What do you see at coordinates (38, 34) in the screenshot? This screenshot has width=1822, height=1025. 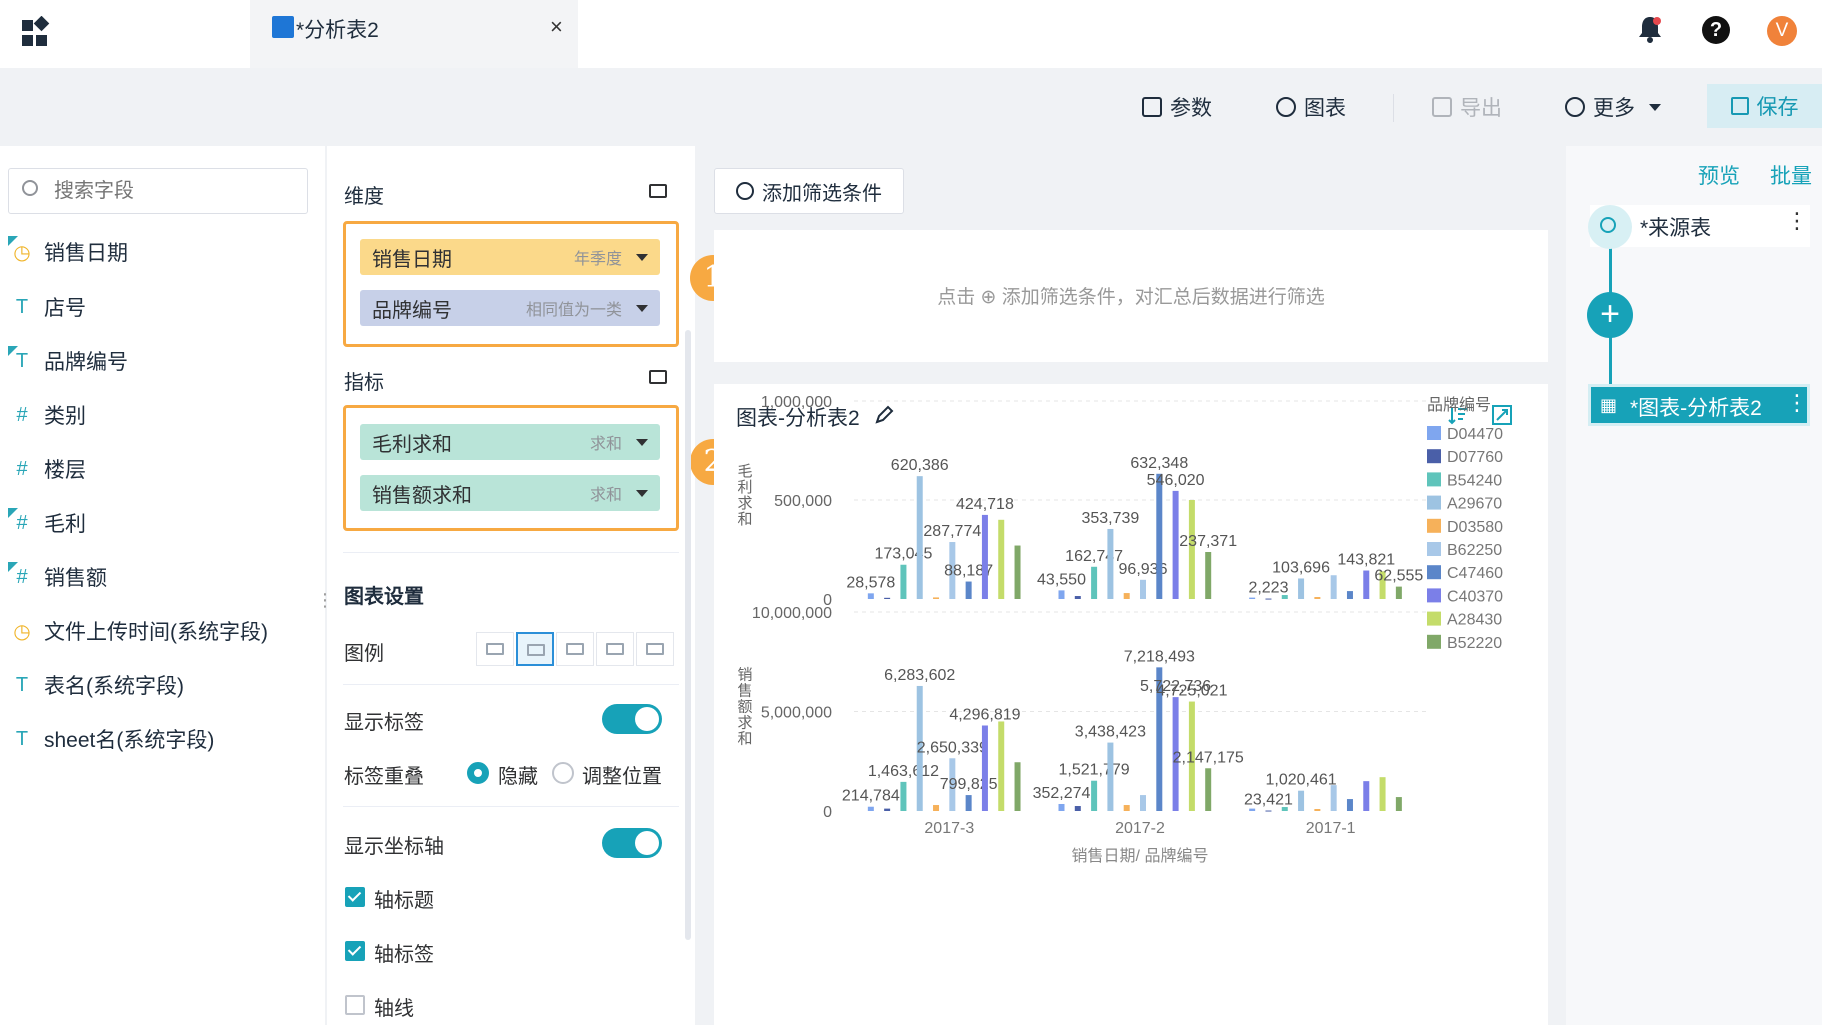 I see `app-grid-icon` at bounding box center [38, 34].